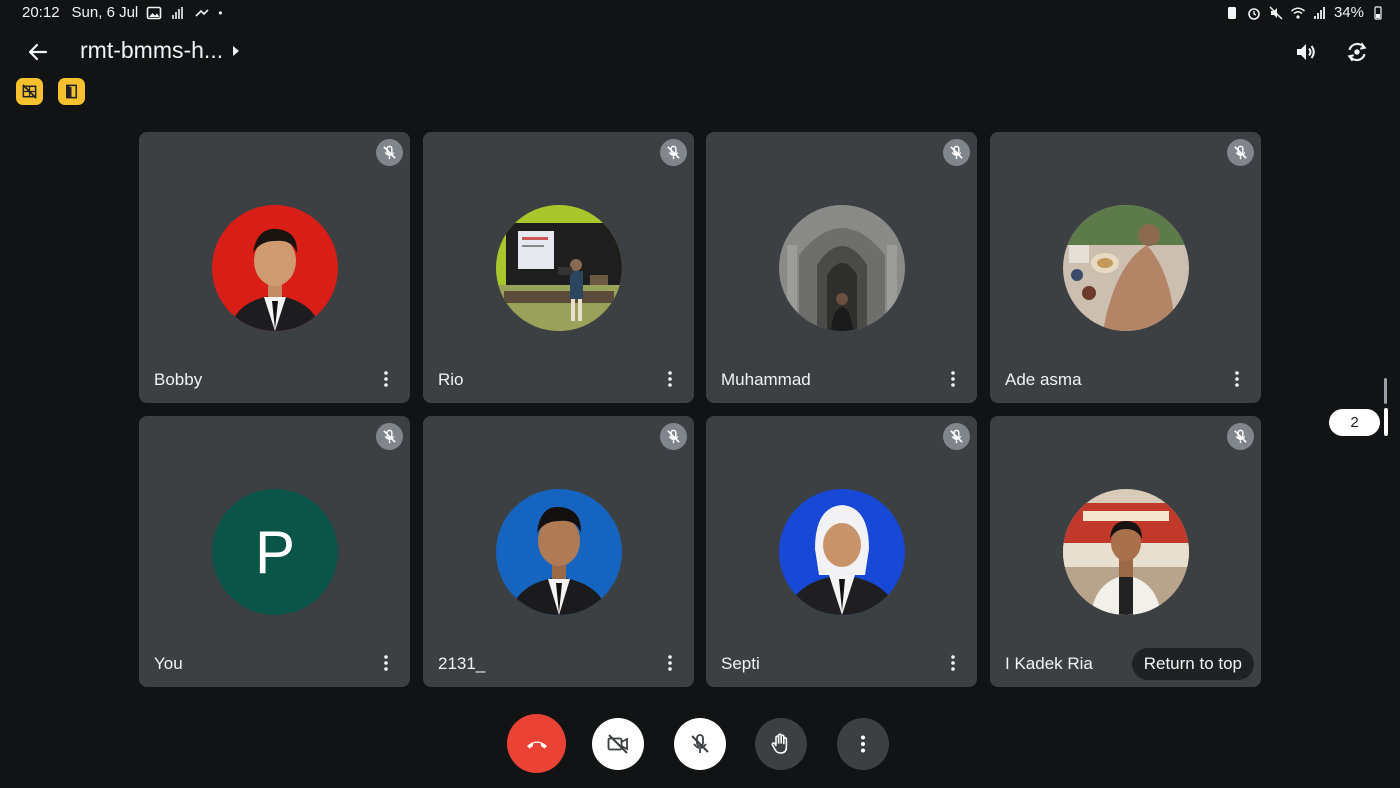 This screenshot has width=1400, height=788. I want to click on indicator-room, so click(71, 91).